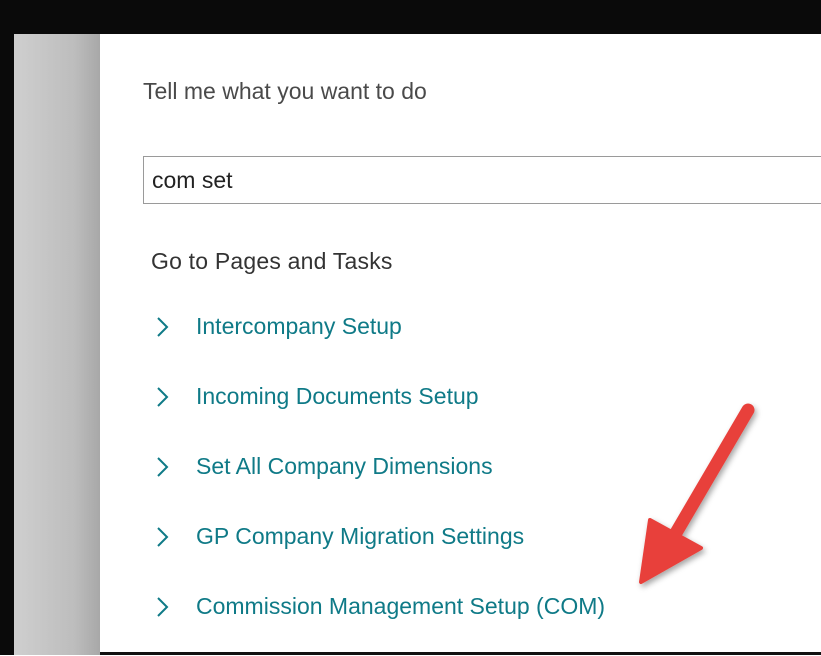  Describe the element at coordinates (337, 396) in the screenshot. I see `result-label: Incoming Documents Setup` at that location.